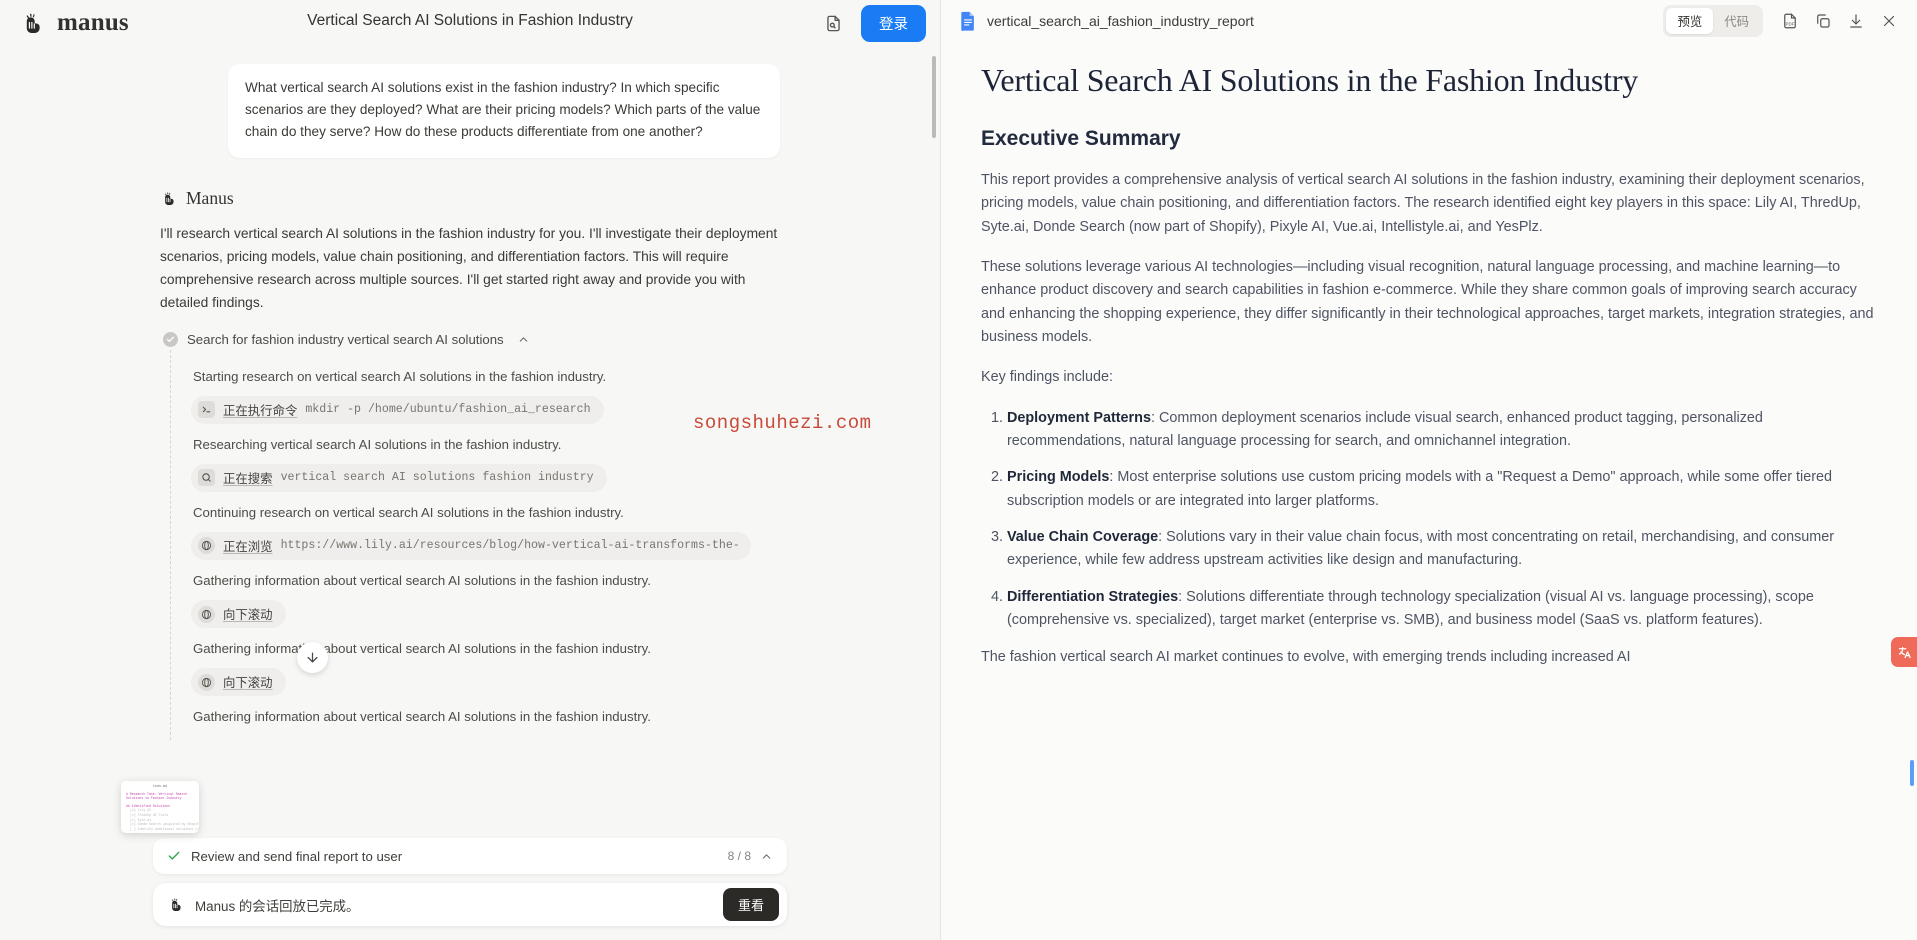 This screenshot has width=1917, height=940. What do you see at coordinates (160, 787) in the screenshot?
I see `md-preview-filename: todo.md` at bounding box center [160, 787].